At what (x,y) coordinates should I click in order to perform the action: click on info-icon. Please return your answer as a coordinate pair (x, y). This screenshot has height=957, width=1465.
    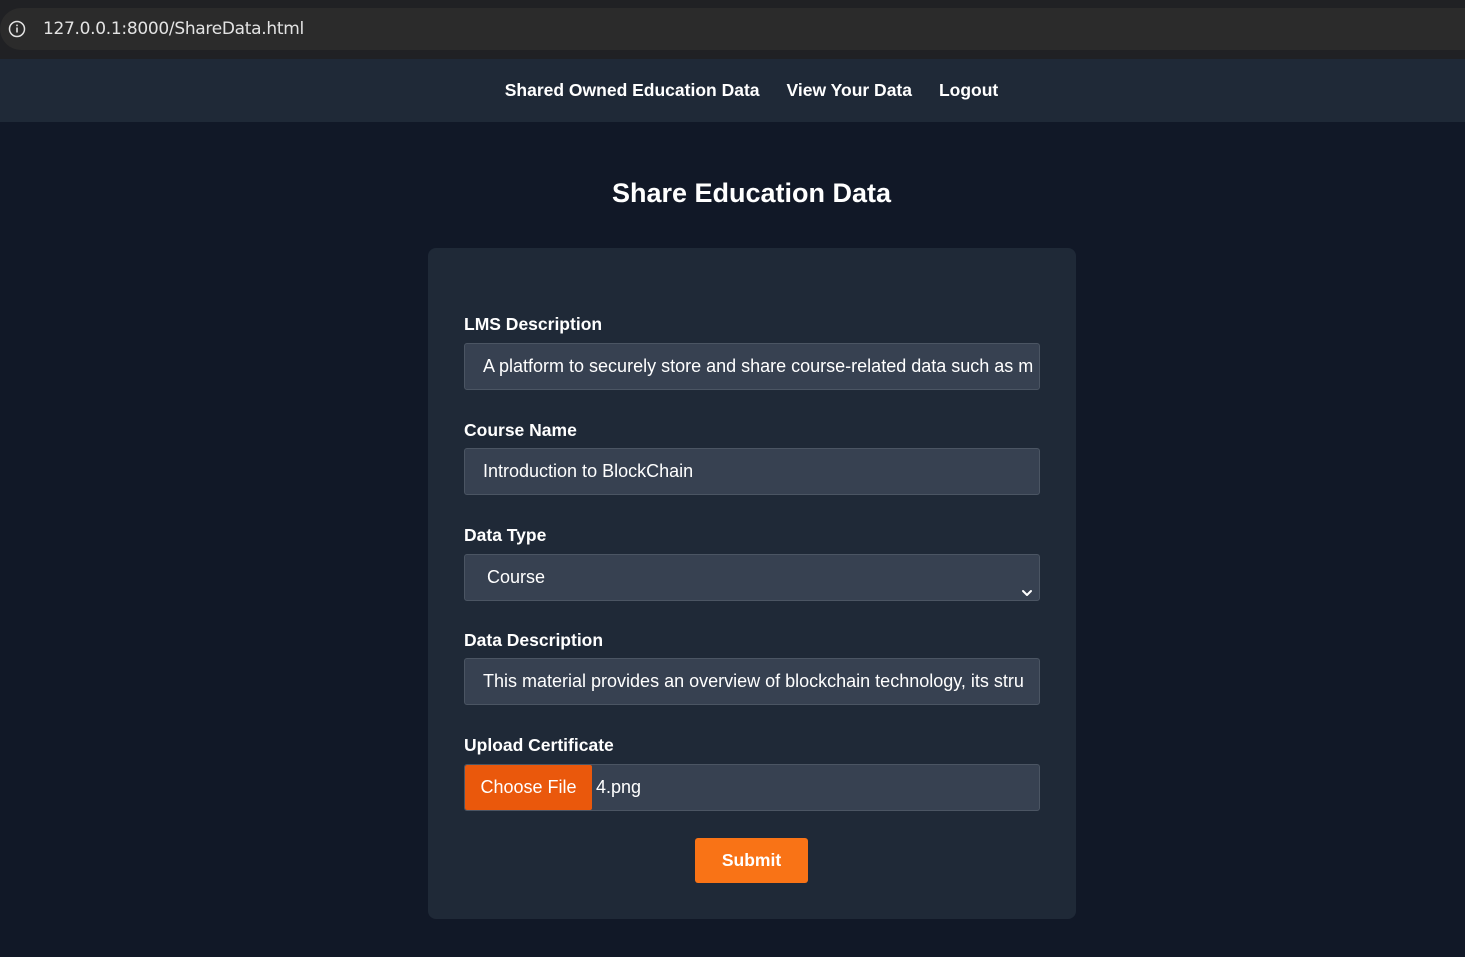
    Looking at the image, I should click on (17, 29).